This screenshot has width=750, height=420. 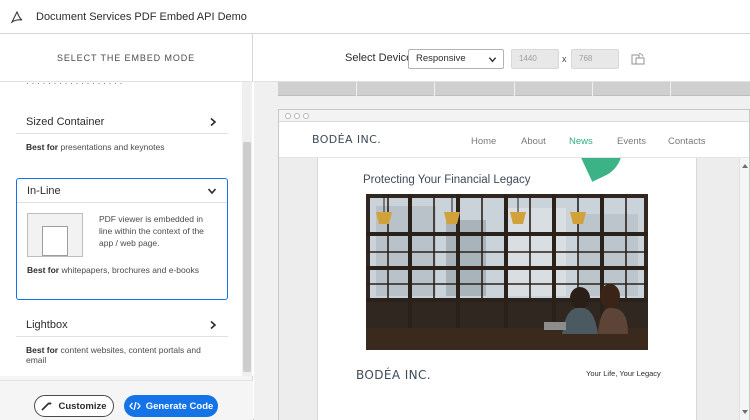 I want to click on scrollbar-thumb, so click(x=247, y=257).